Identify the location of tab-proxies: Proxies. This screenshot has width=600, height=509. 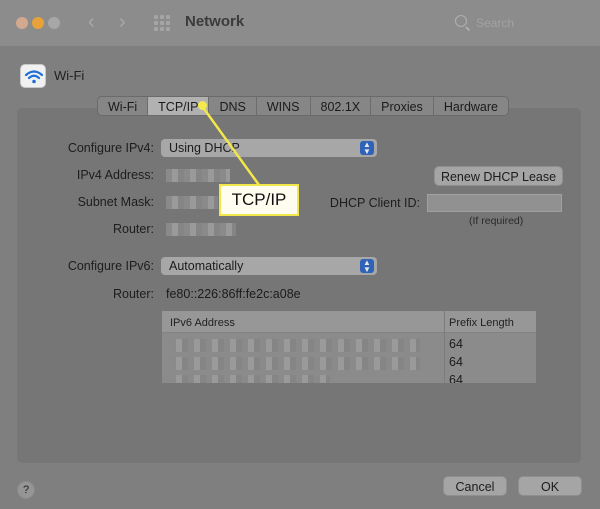
(402, 106).